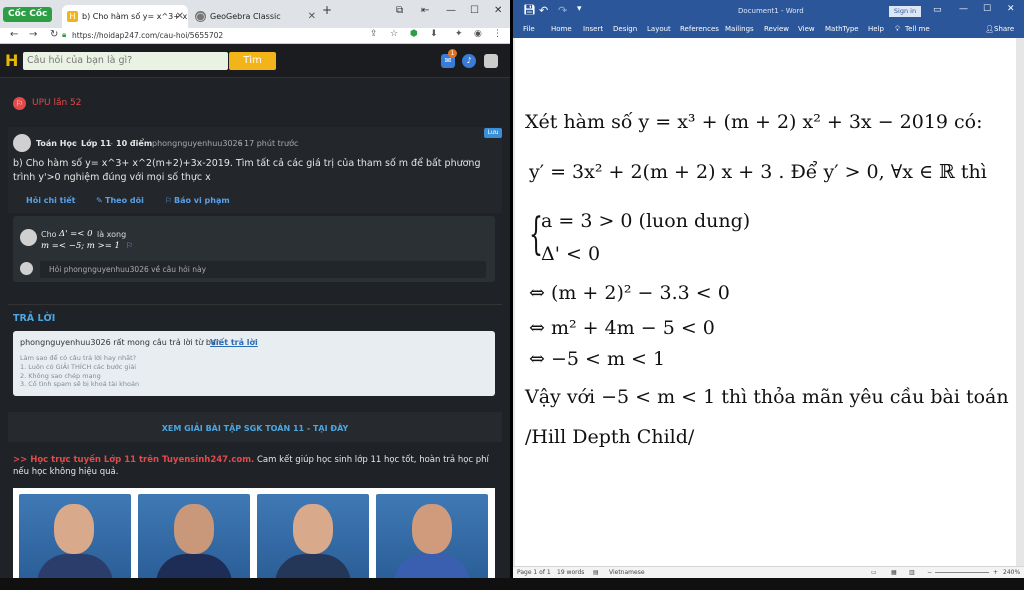 The image size is (1024, 590). What do you see at coordinates (255, 304) in the screenshot?
I see `divider` at bounding box center [255, 304].